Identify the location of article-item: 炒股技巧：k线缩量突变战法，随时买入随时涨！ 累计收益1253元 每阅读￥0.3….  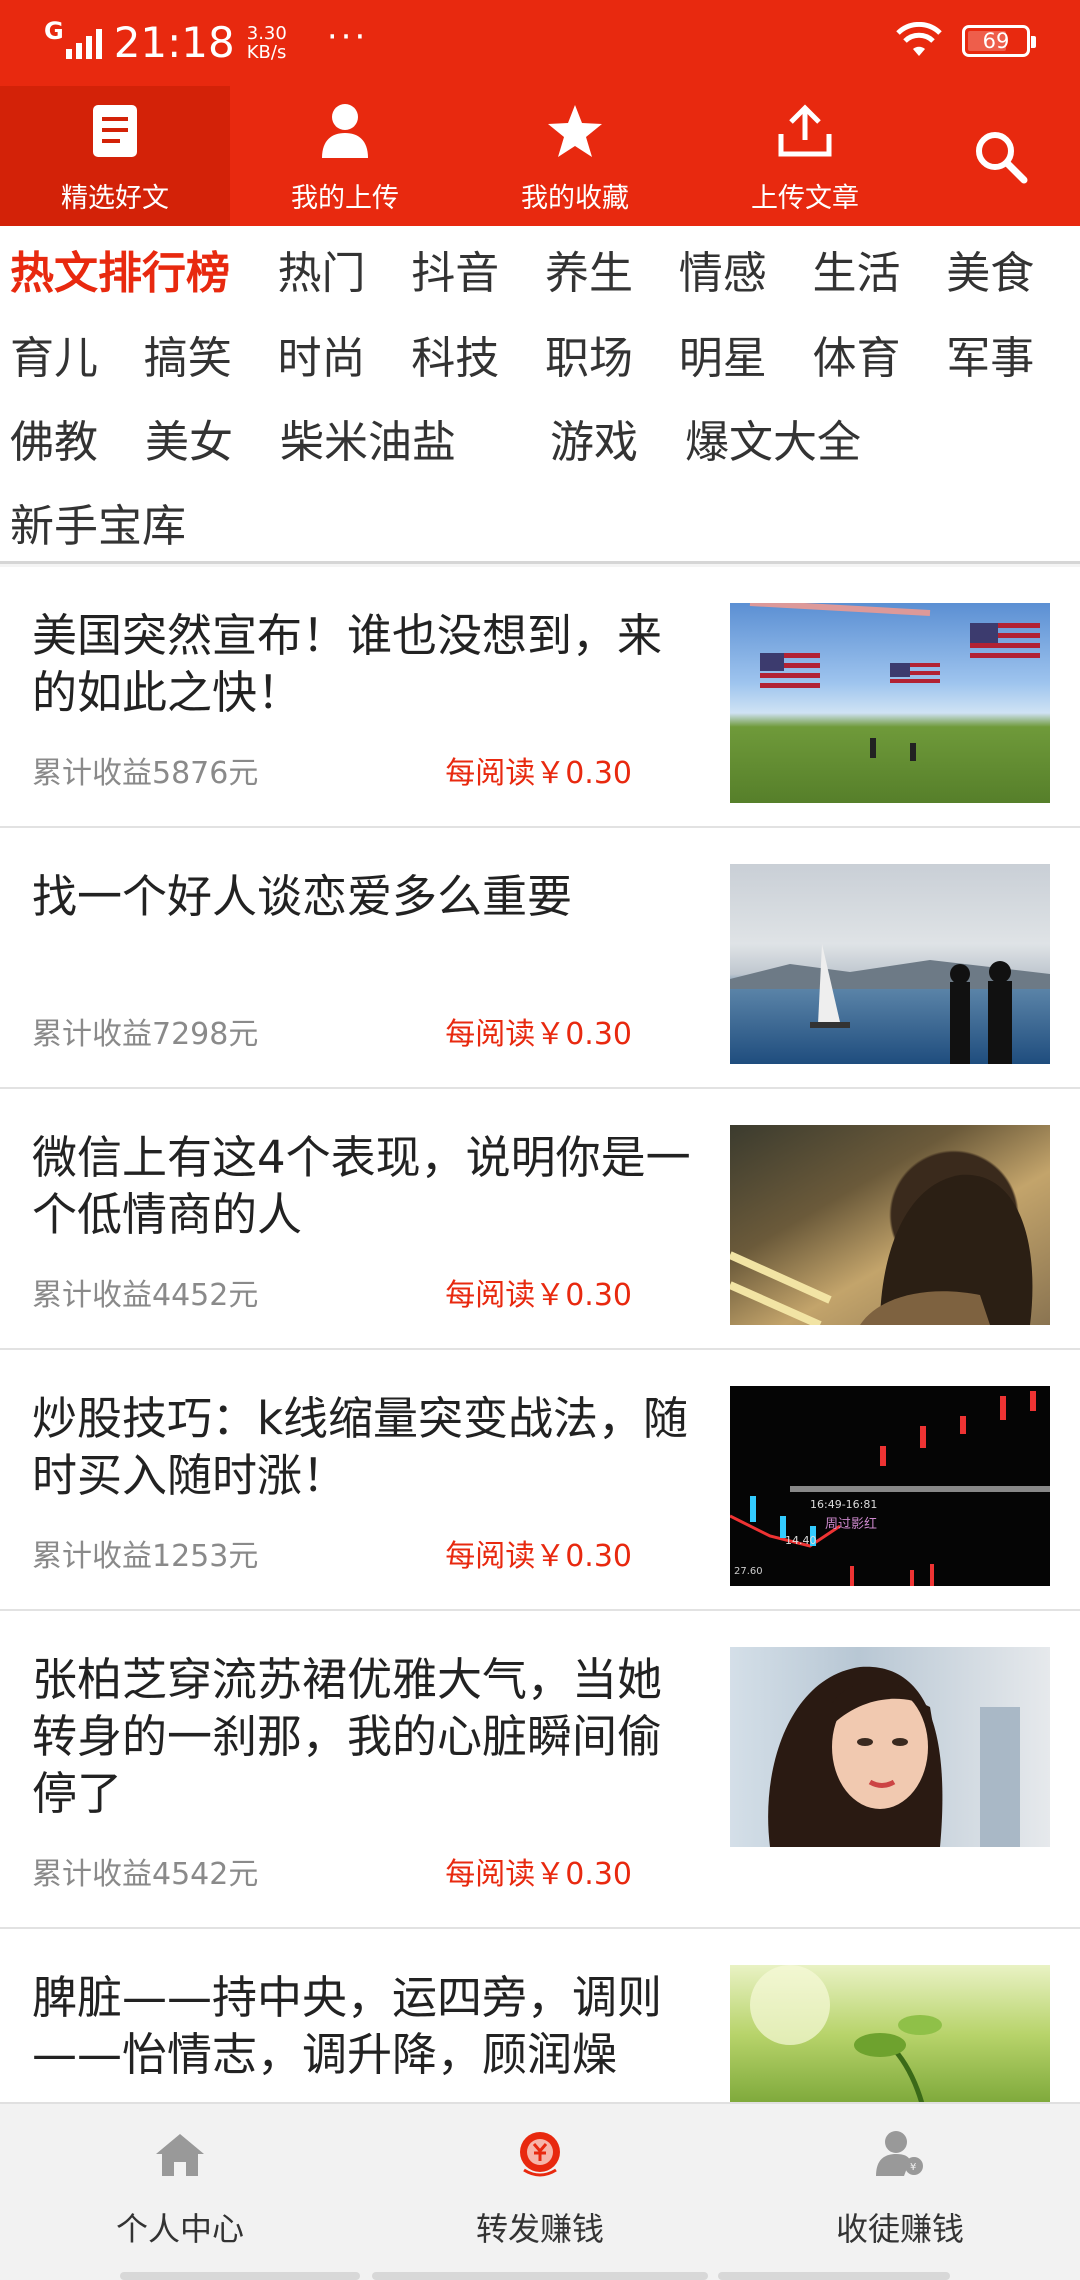
(540, 1480).